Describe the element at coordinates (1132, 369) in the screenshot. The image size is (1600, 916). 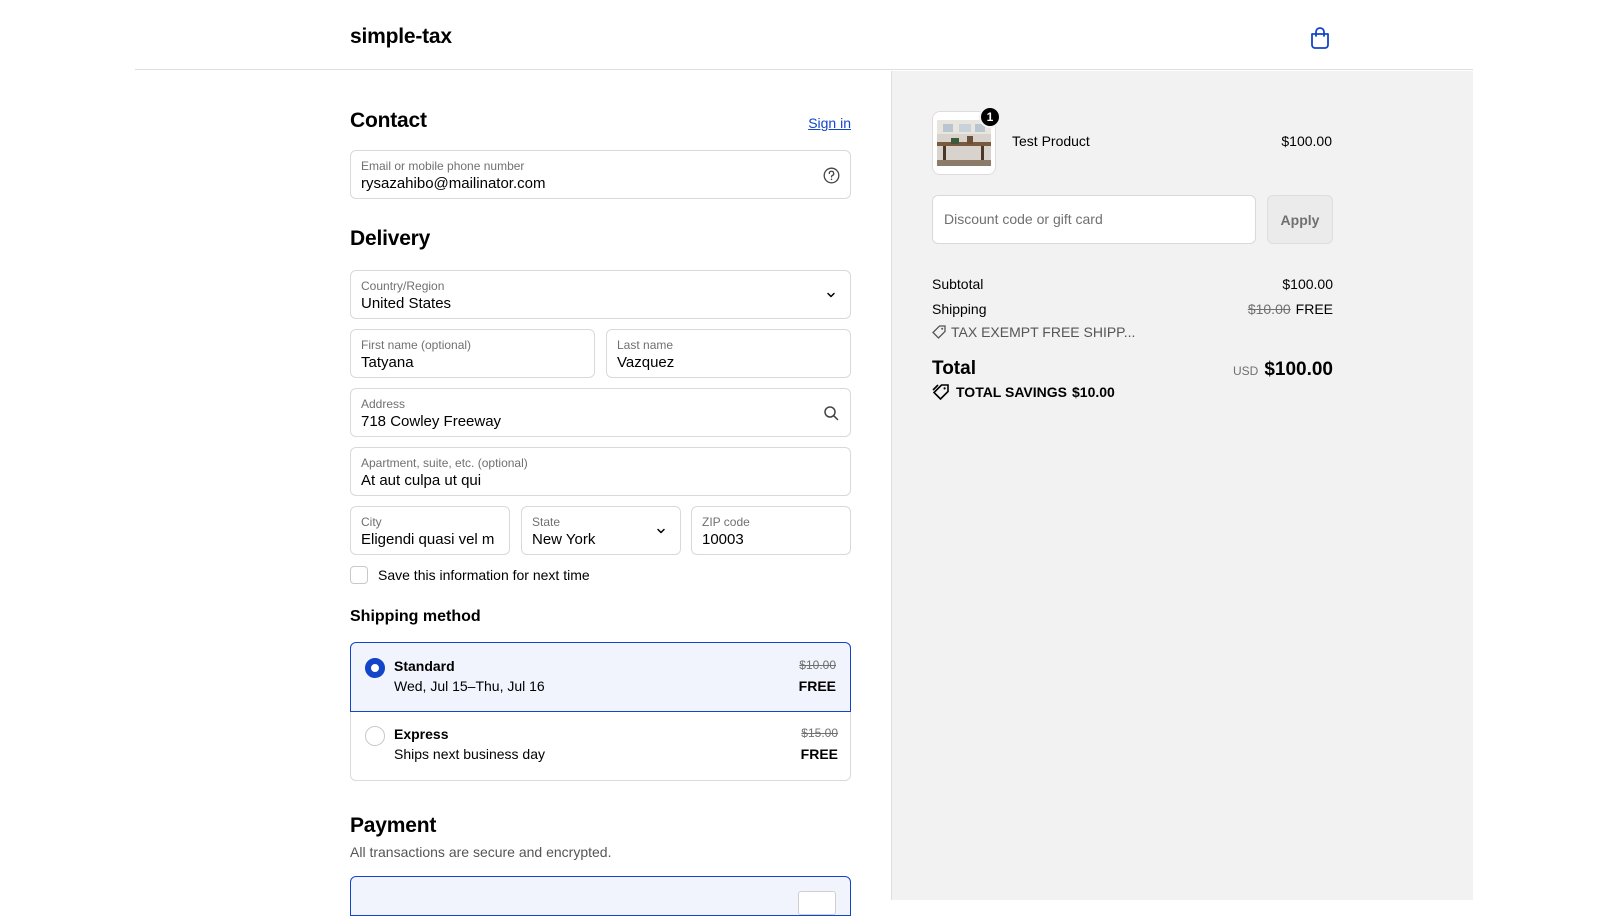
I see `total-row: Total USD $100.00` at that location.